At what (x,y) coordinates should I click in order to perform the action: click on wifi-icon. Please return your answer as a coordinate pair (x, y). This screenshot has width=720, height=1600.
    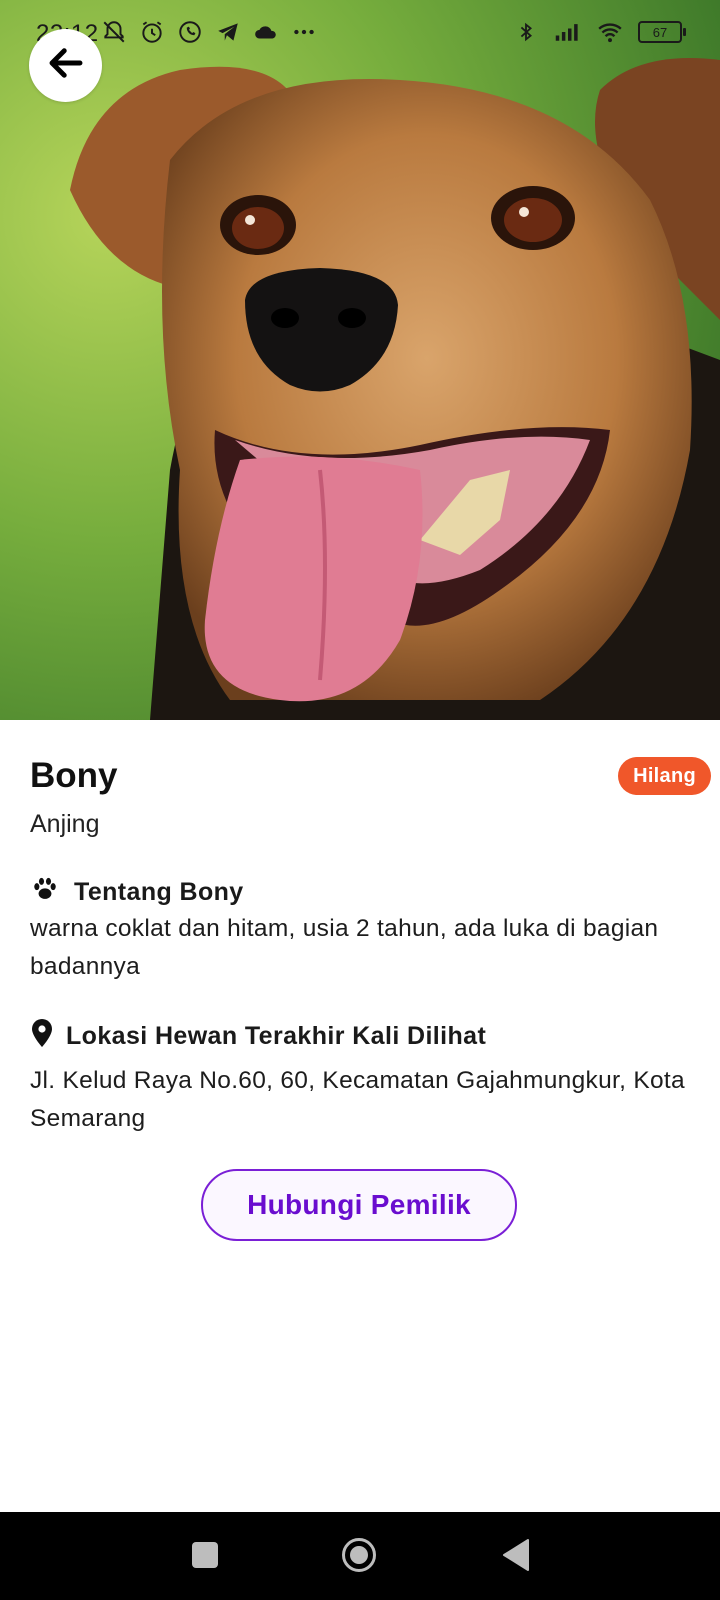
    Looking at the image, I should click on (610, 32).